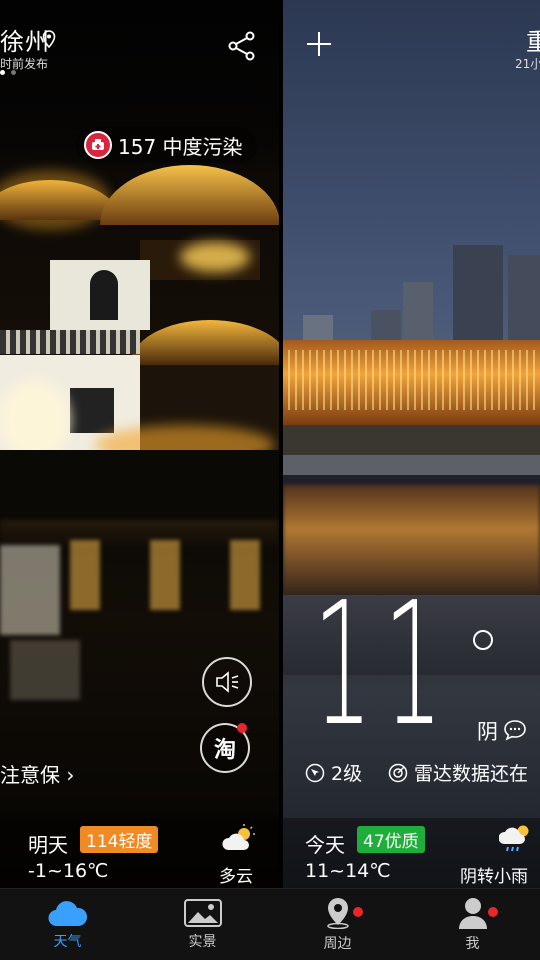 The height and width of the screenshot is (960, 540). I want to click on page-indicator, so click(8, 72).